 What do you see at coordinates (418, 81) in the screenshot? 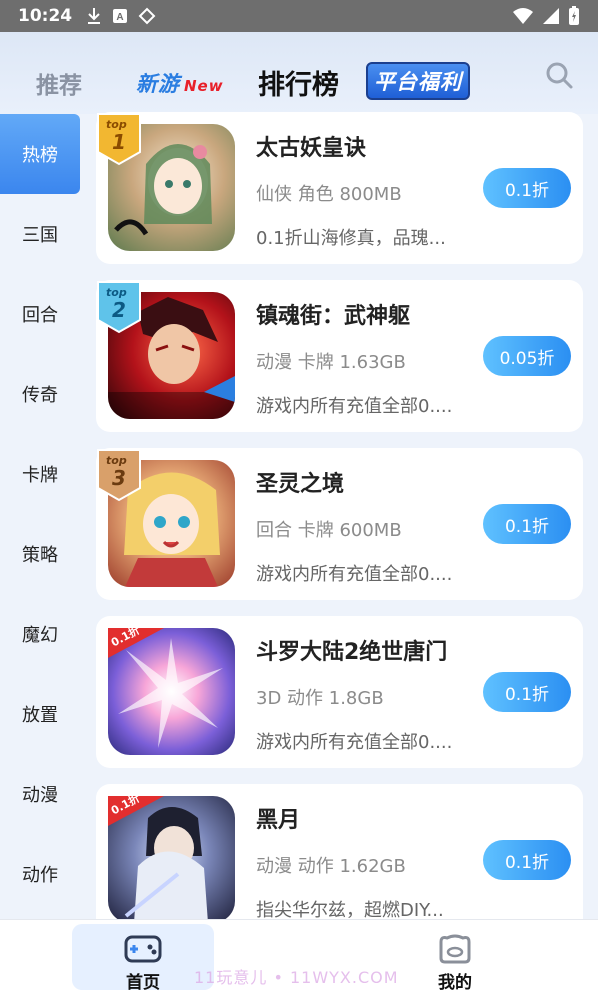
I see `tab-platform-welfare: 平台福利` at bounding box center [418, 81].